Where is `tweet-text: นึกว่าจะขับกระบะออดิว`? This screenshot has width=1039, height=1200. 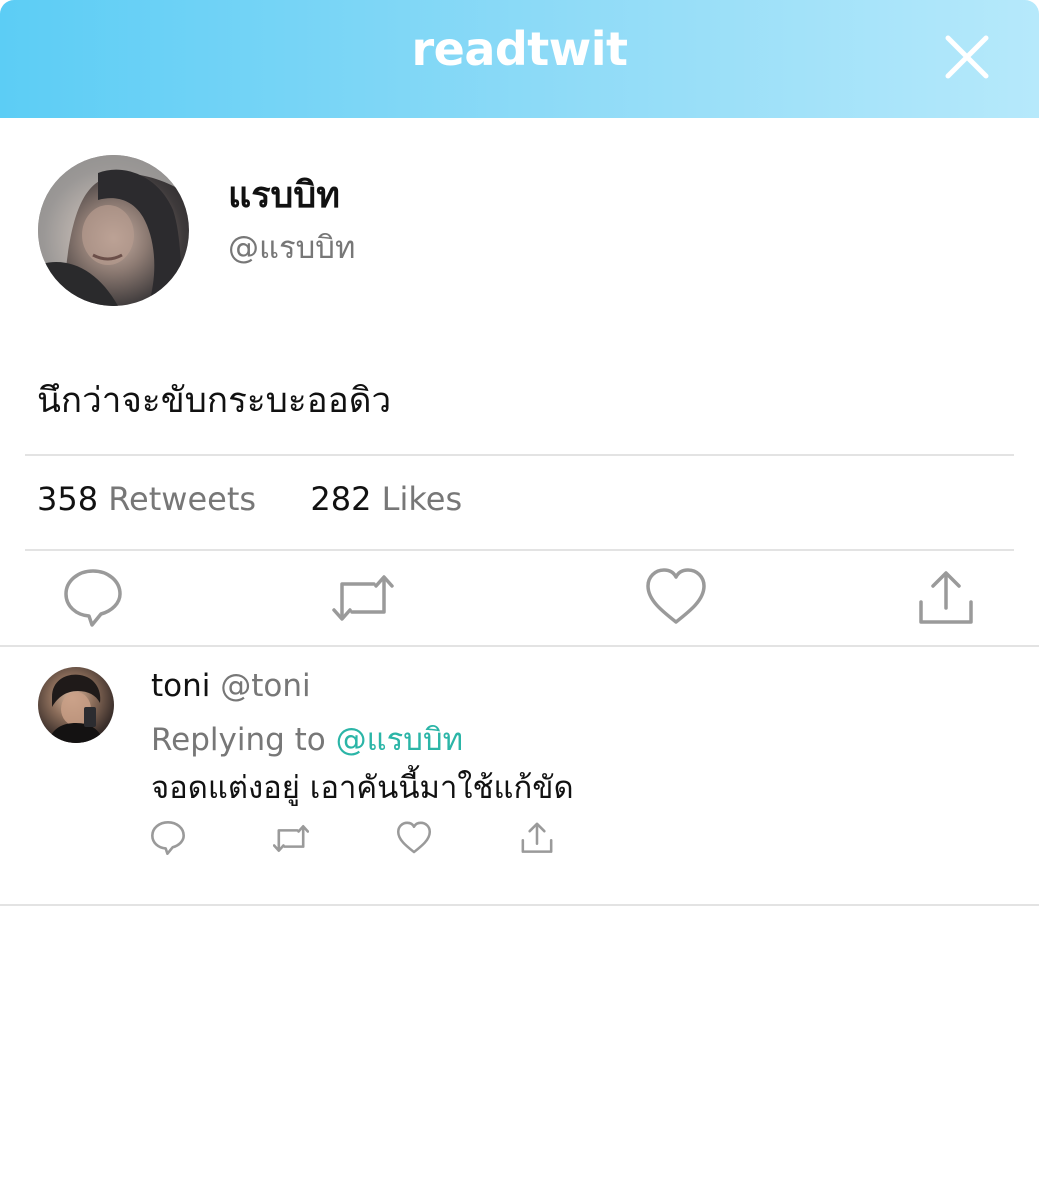
tweet-text: นึกว่าจะขับกระบะออดิว is located at coordinates (214, 401).